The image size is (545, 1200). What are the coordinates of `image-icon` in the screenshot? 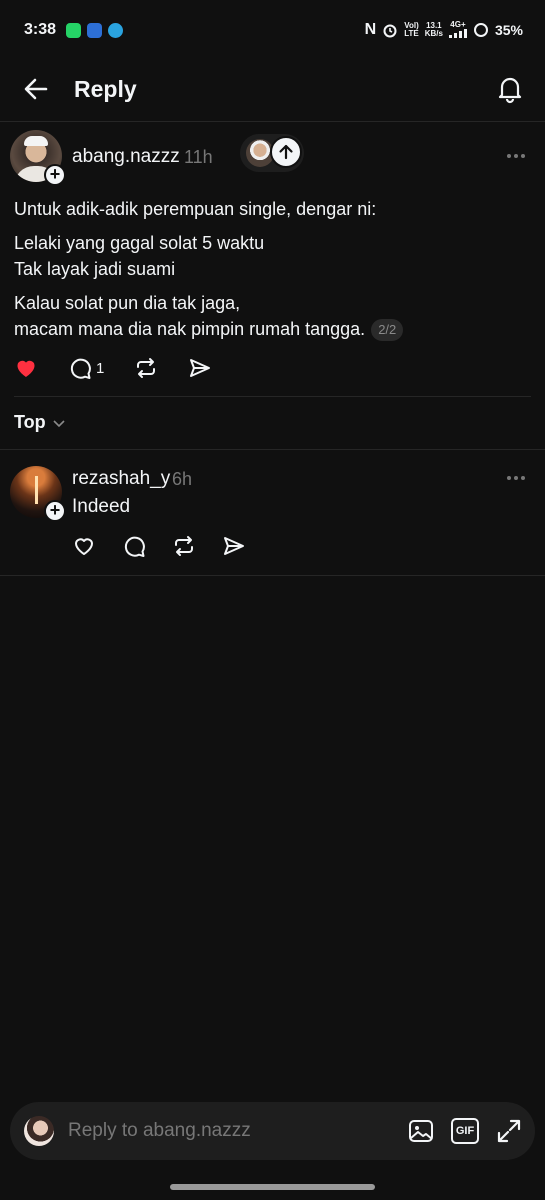 It's located at (421, 1131).